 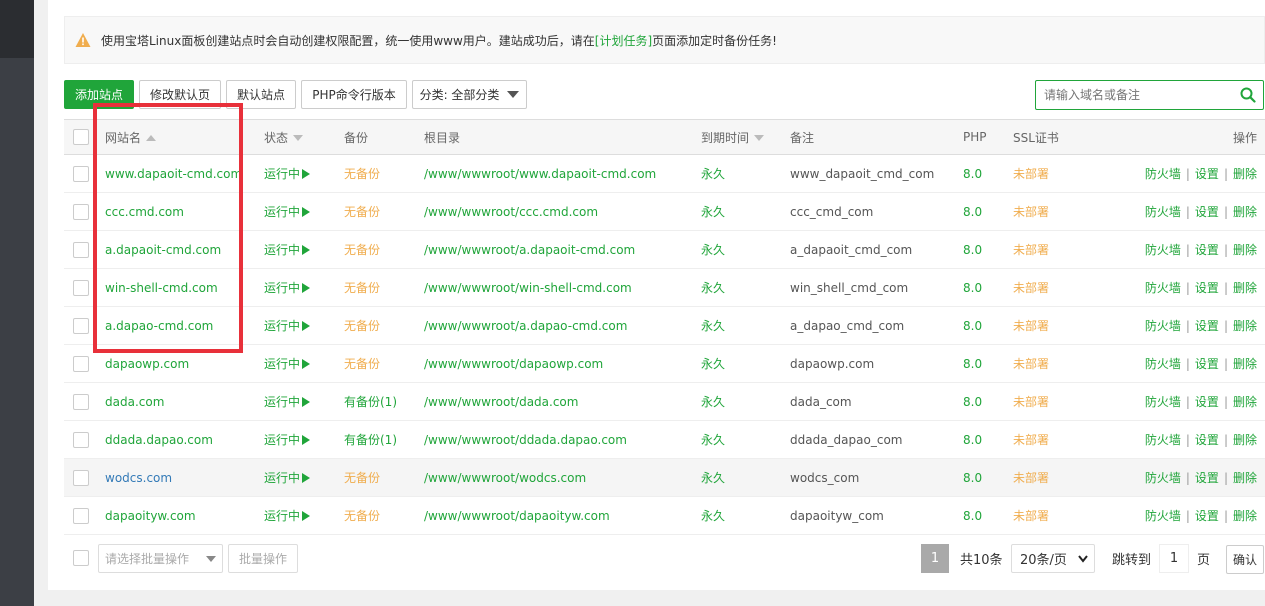 What do you see at coordinates (173, 174) in the screenshot?
I see `site-name-link: www.dapaoit-cmd.com` at bounding box center [173, 174].